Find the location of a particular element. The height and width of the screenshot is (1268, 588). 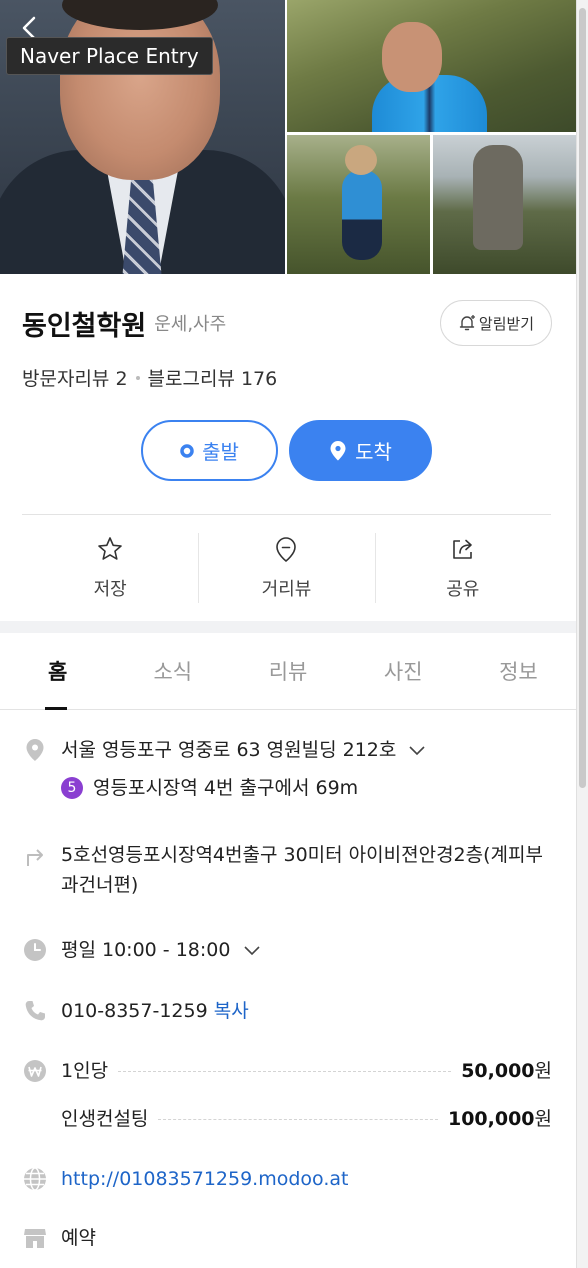

directions-row: 5호선영등포시장역4번출구 30미터 아이비젼안경2층(계피부과건너편) is located at coordinates (287, 870).